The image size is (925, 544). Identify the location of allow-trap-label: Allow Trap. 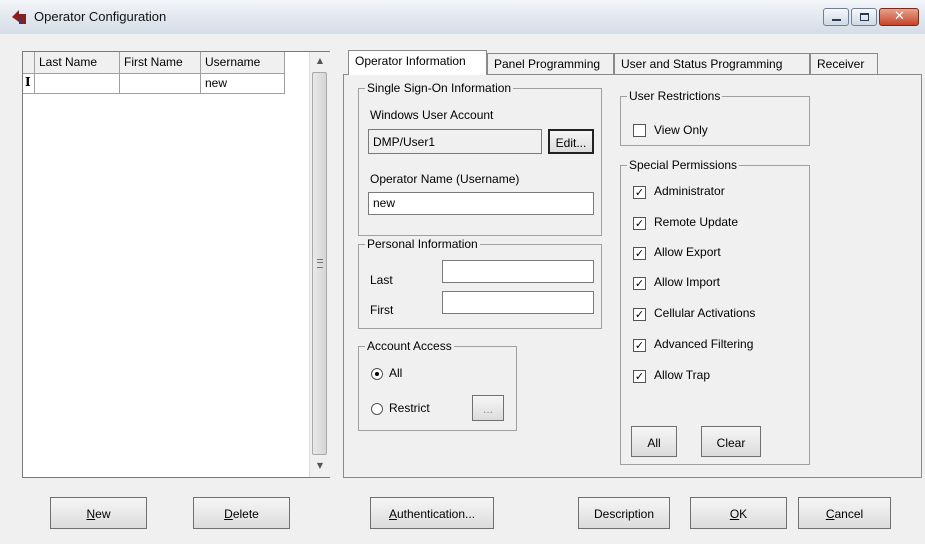
(682, 375).